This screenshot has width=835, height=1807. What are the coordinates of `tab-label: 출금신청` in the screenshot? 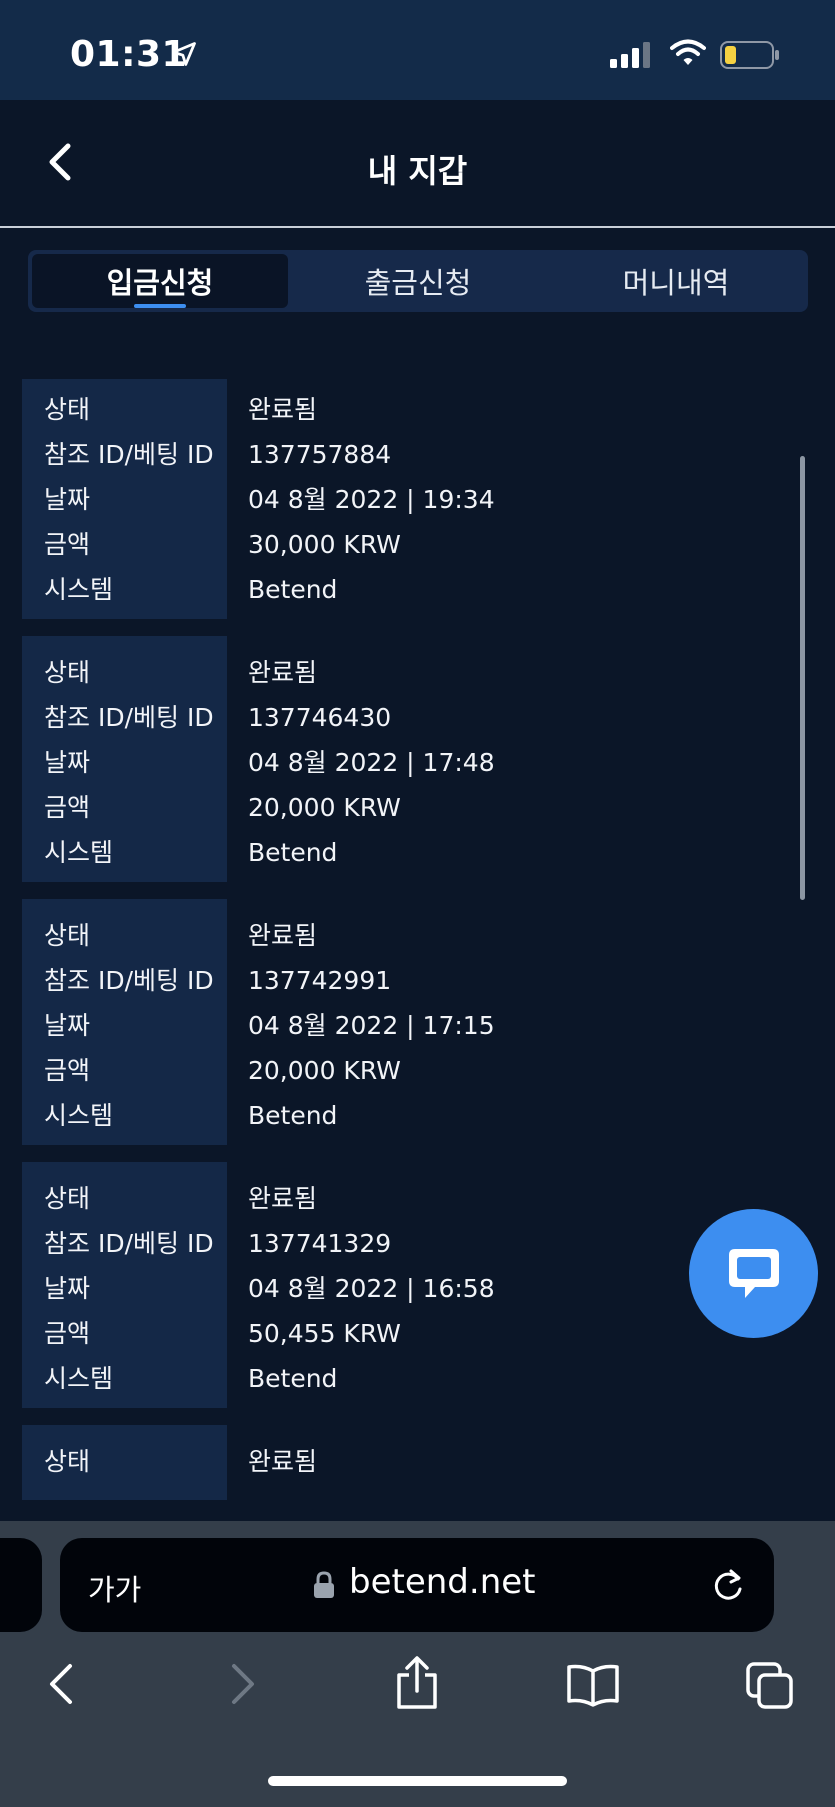 It's located at (418, 283).